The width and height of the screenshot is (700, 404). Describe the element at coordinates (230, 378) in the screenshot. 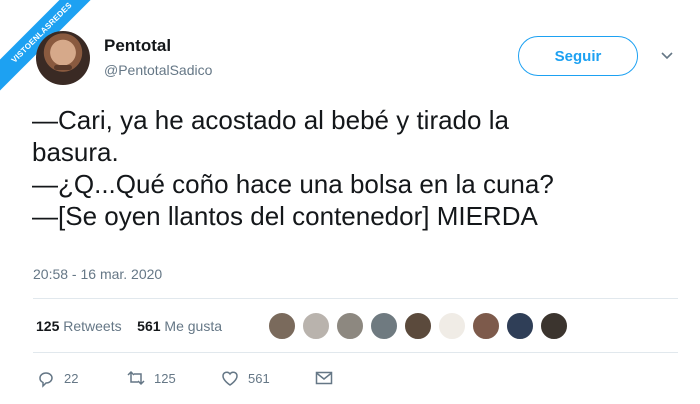

I see `heart-icon` at that location.